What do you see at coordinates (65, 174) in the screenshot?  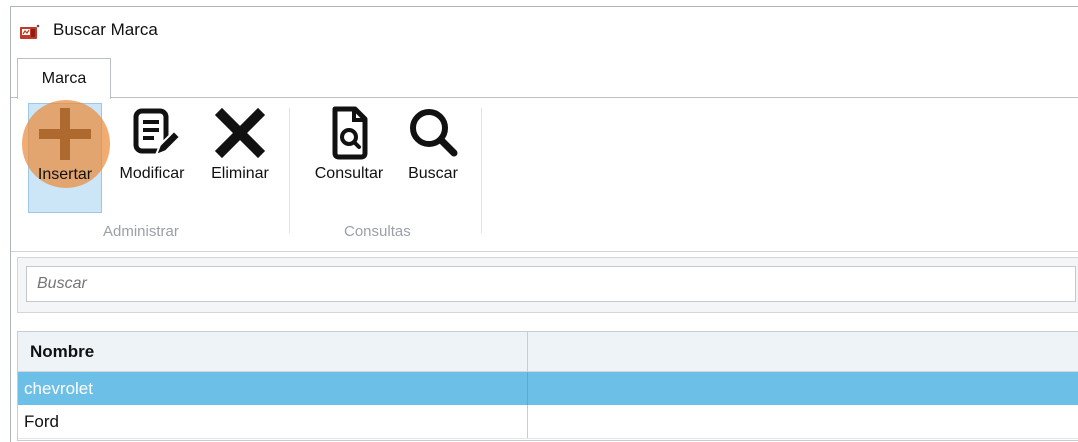 I see `insertar-label: Insertar` at bounding box center [65, 174].